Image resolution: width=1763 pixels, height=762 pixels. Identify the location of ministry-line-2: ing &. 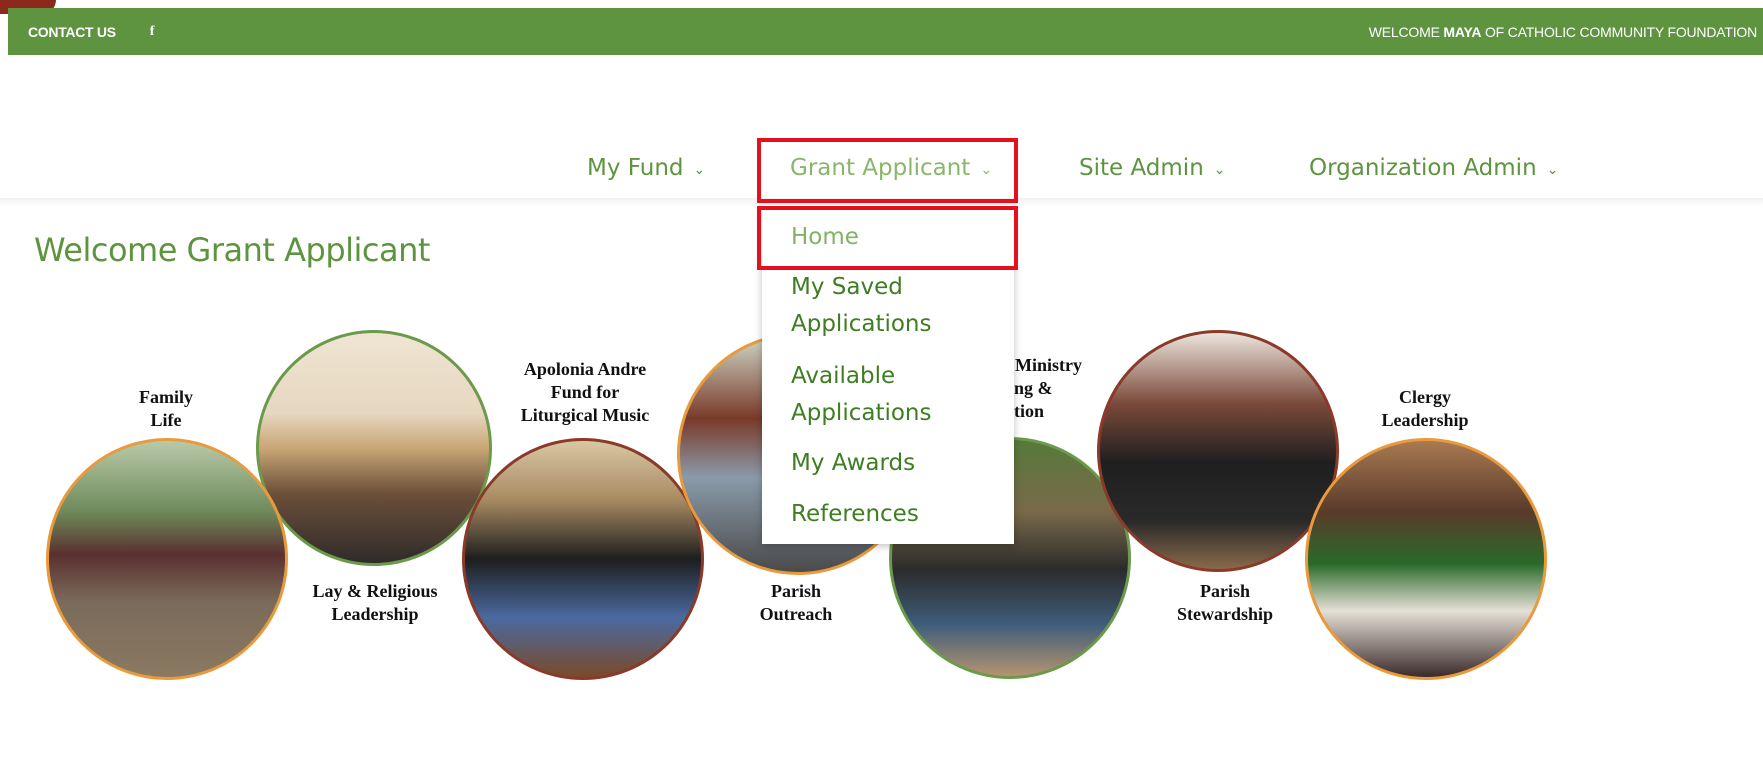
(1031, 388).